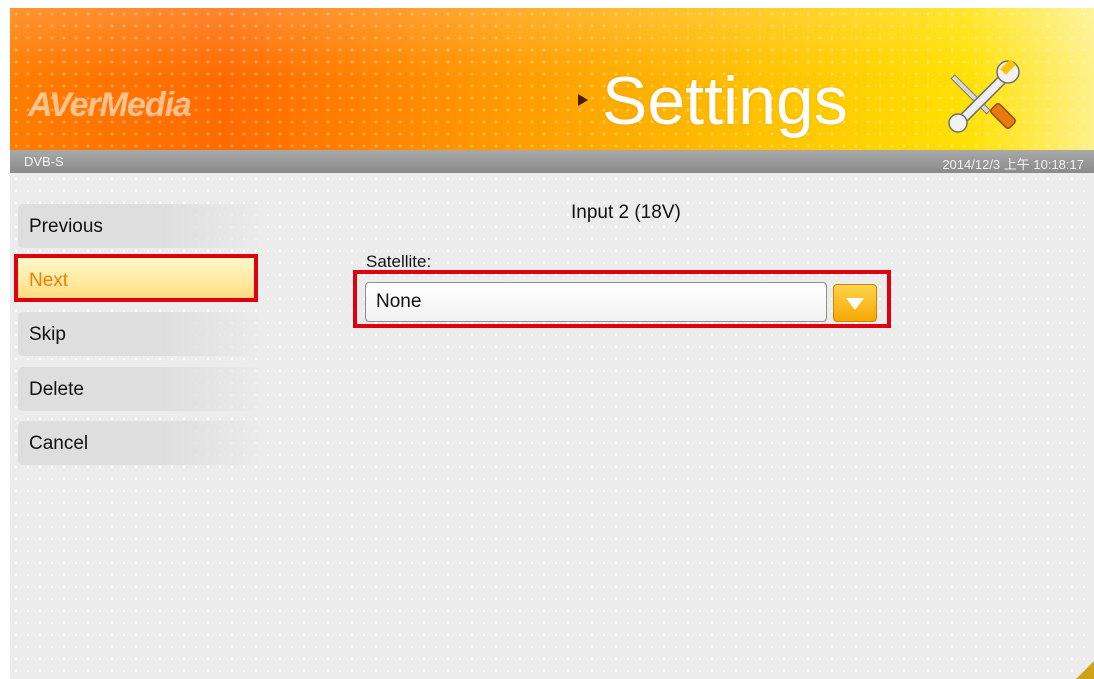 Image resolution: width=1094 pixels, height=679 pixels. I want to click on next-button: Next, so click(136, 278).